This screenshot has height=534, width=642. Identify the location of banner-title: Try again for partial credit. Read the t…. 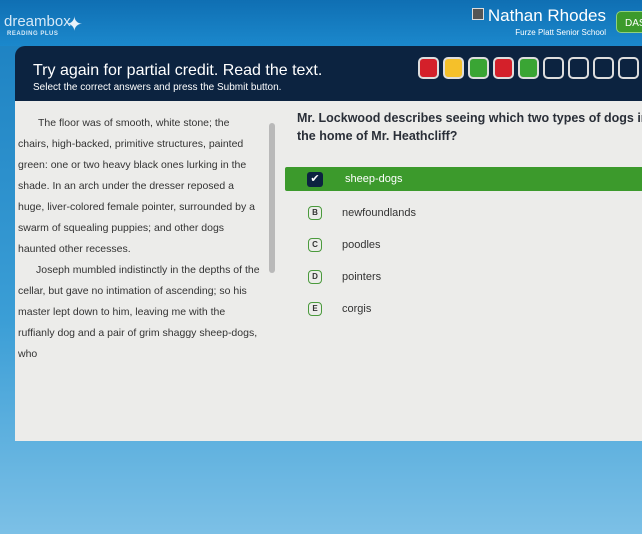
(178, 70).